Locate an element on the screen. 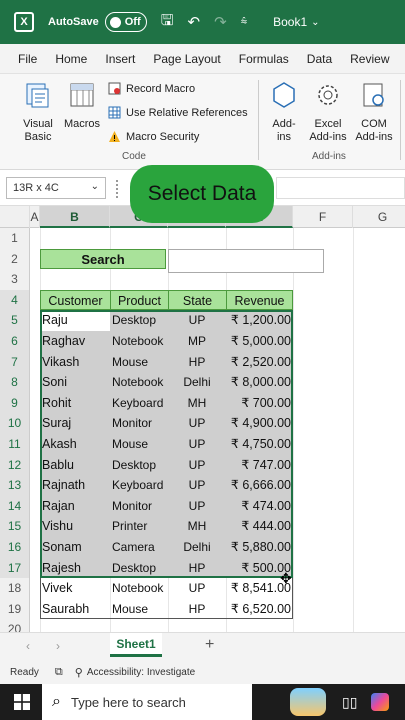 The height and width of the screenshot is (720, 405). visual-basic-button: Visual Basic is located at coordinates (38, 112).